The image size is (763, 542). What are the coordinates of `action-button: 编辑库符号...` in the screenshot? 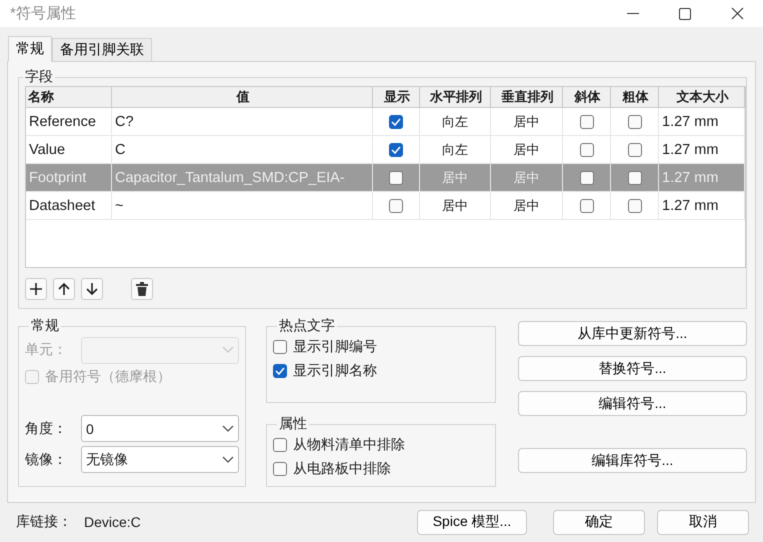 It's located at (632, 460).